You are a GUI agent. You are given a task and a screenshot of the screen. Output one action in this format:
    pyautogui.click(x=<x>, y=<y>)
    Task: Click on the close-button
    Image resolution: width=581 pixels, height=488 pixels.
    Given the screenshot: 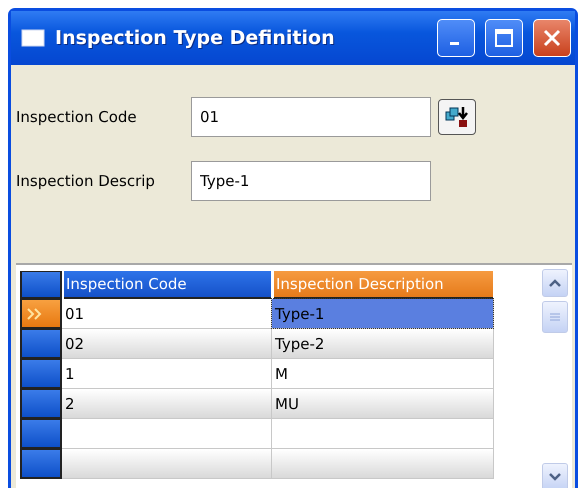 What is the action you would take?
    pyautogui.click(x=552, y=38)
    